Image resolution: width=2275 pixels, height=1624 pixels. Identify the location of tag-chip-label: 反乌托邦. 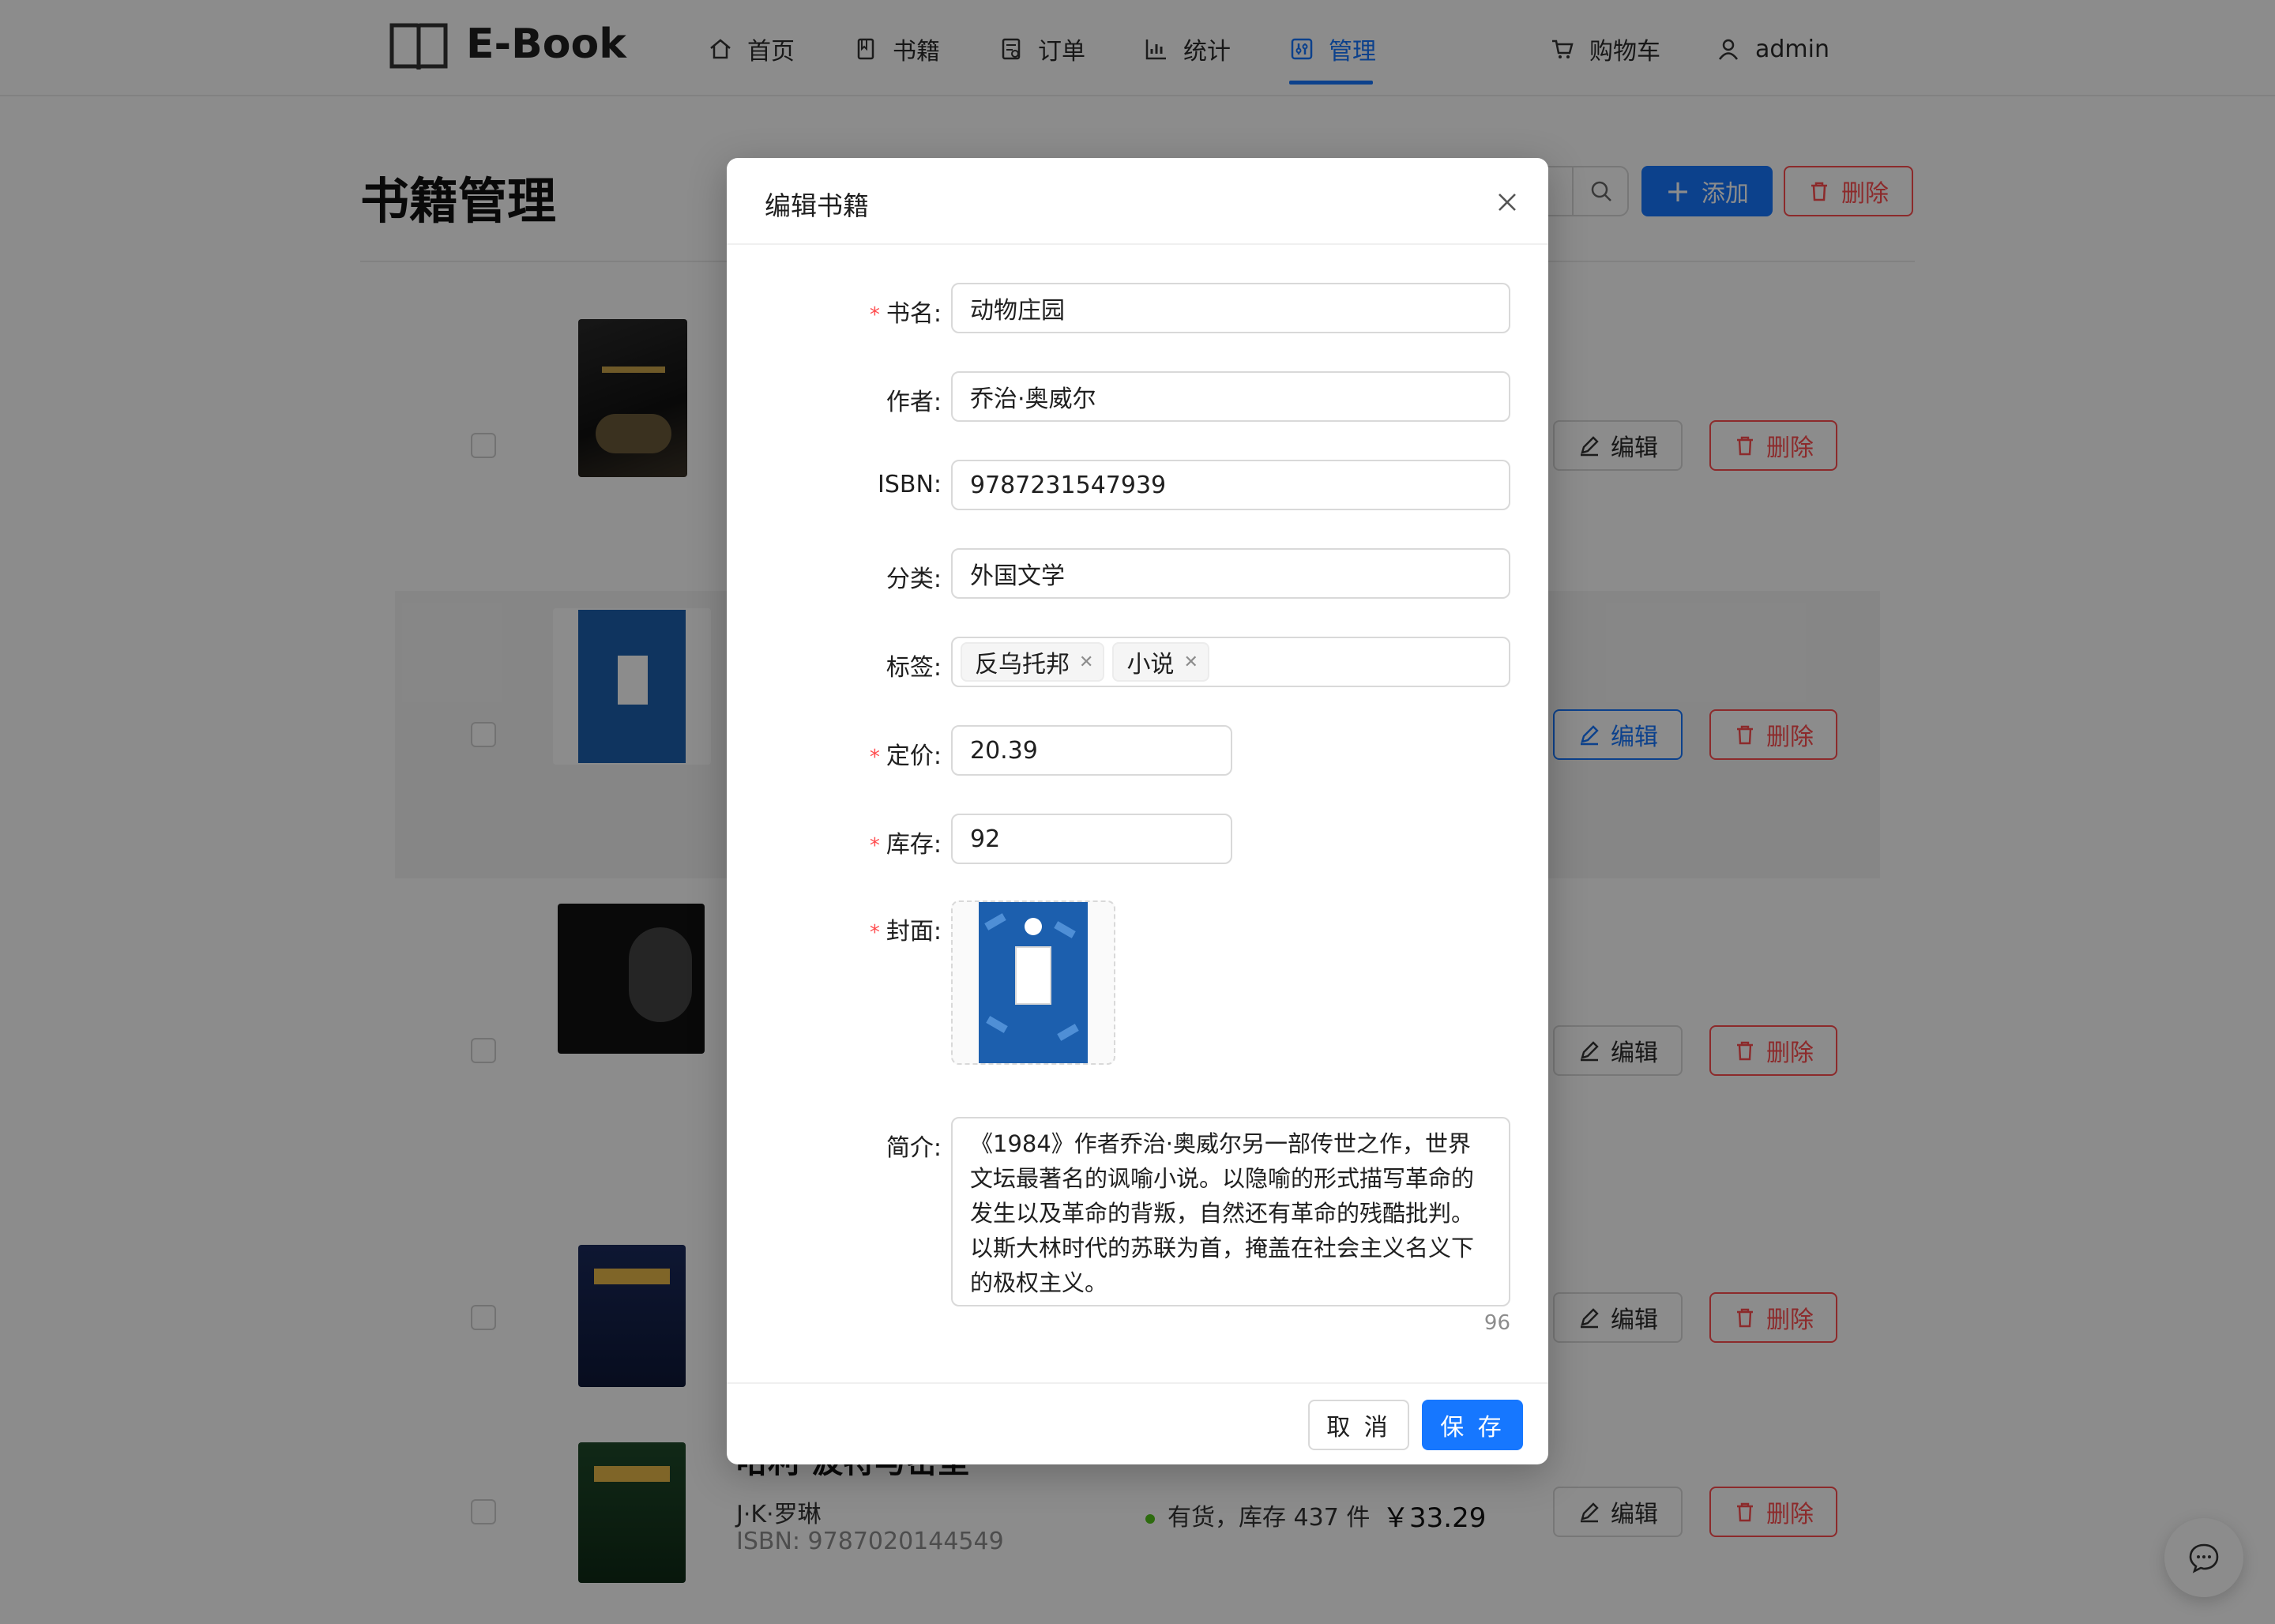
(1022, 665).